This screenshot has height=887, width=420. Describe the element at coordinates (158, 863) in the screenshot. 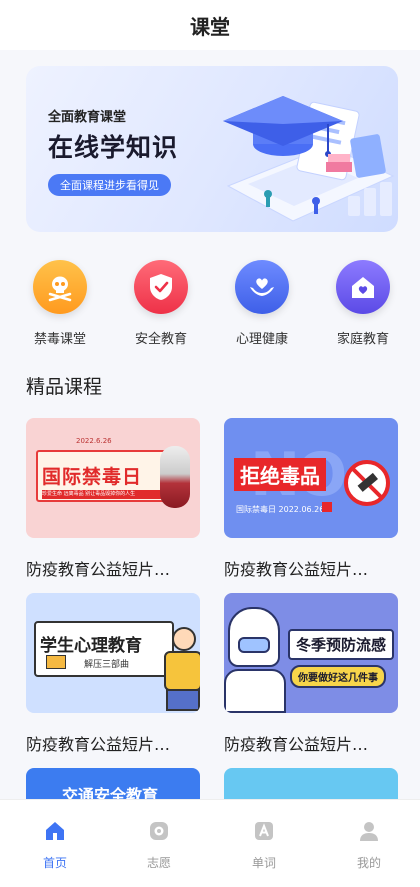

I see `tab-label: 志愿` at that location.